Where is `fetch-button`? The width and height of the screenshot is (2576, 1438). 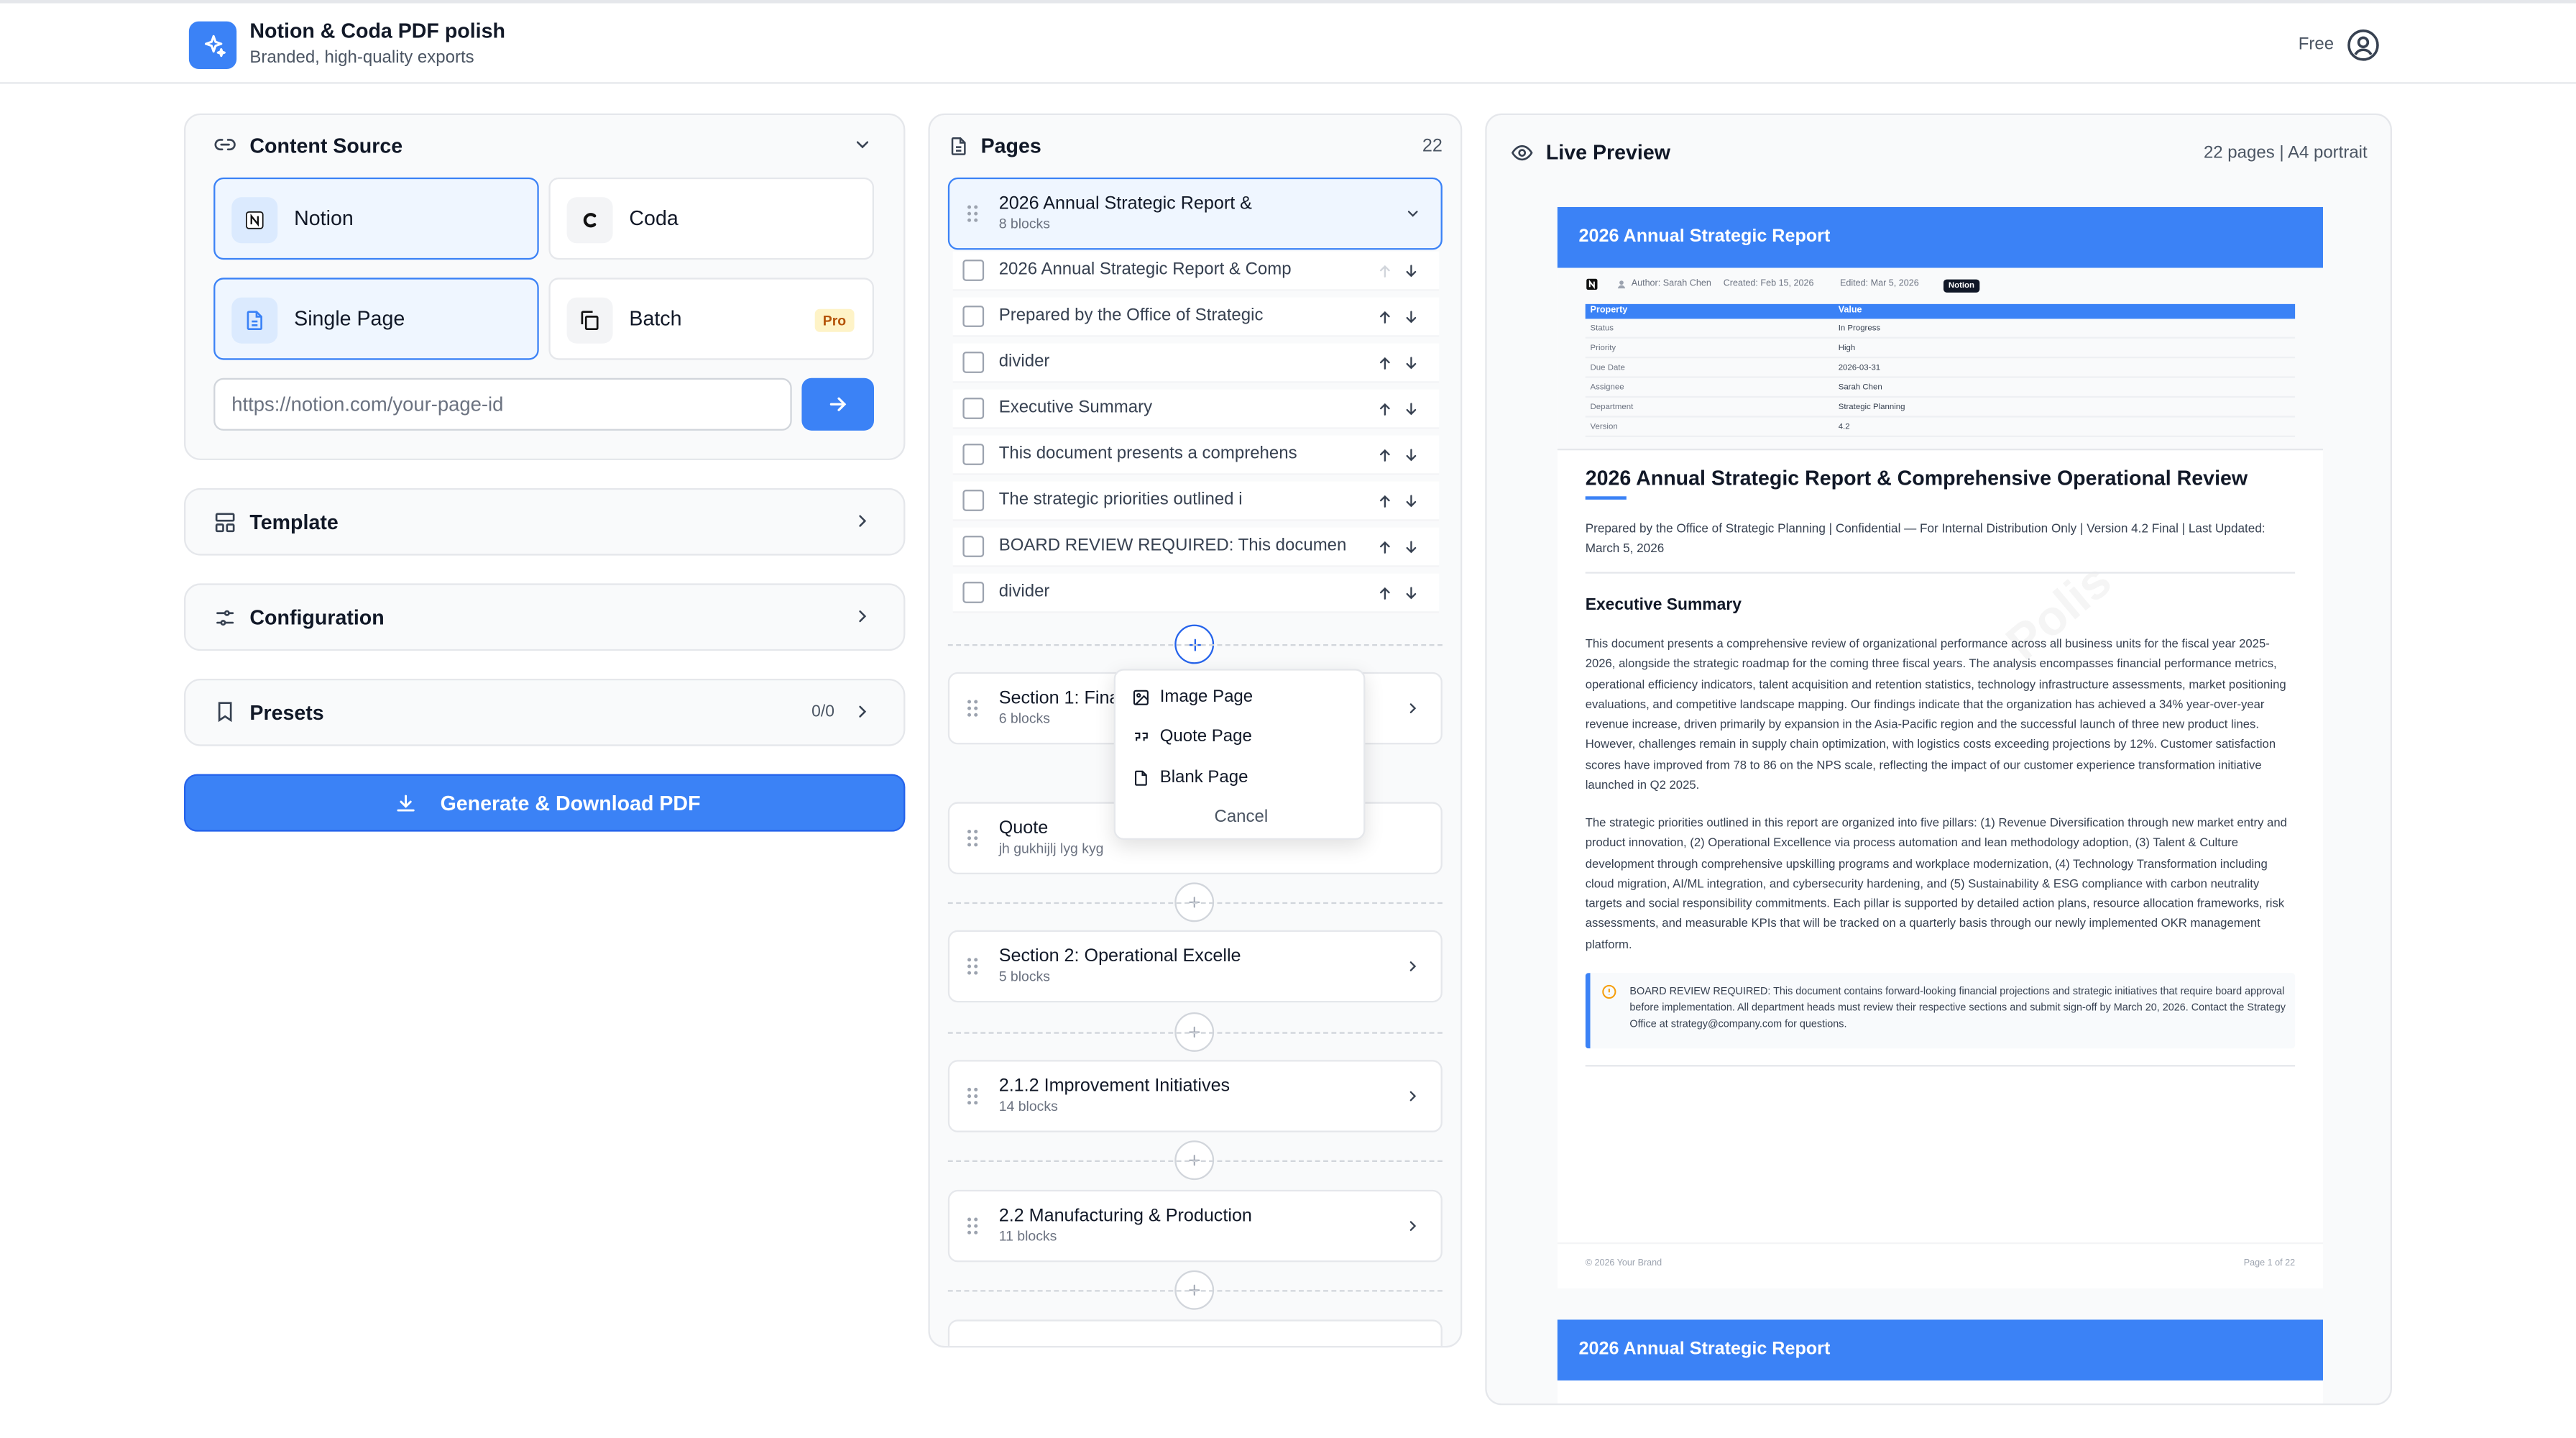
fetch-button is located at coordinates (837, 404).